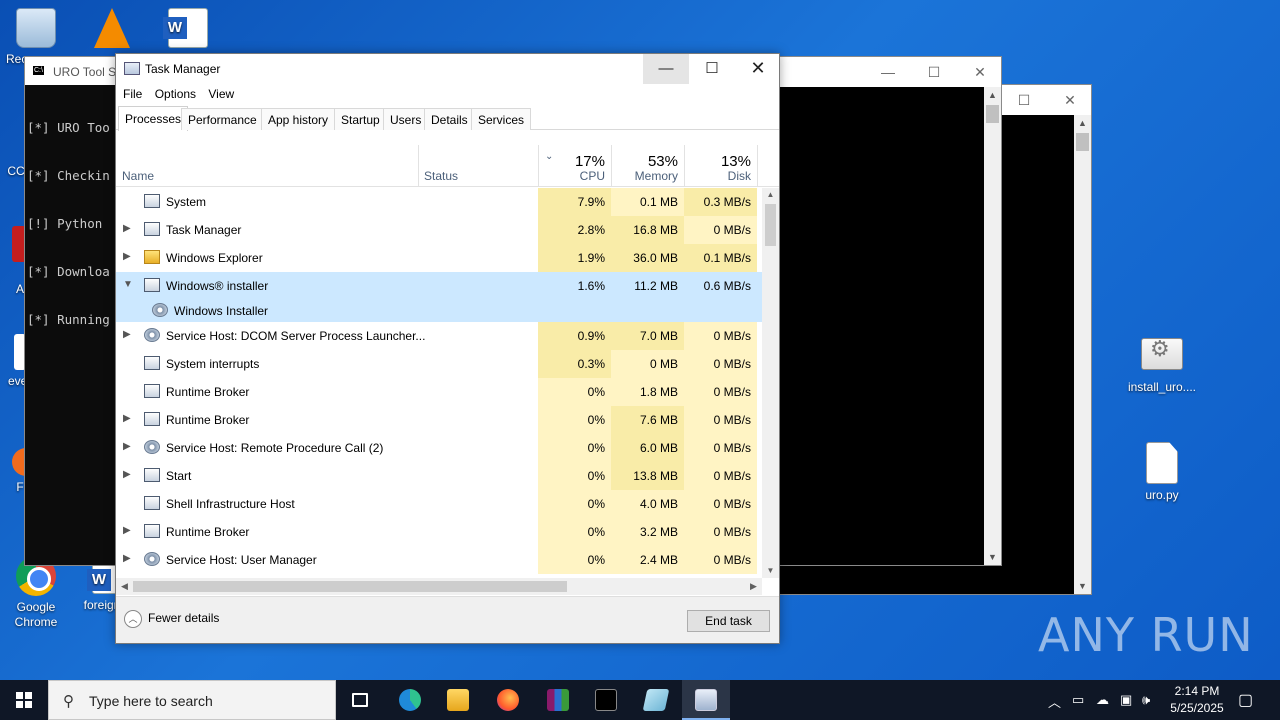  Describe the element at coordinates (223, 92) in the screenshot. I see `menu-view: View` at that location.